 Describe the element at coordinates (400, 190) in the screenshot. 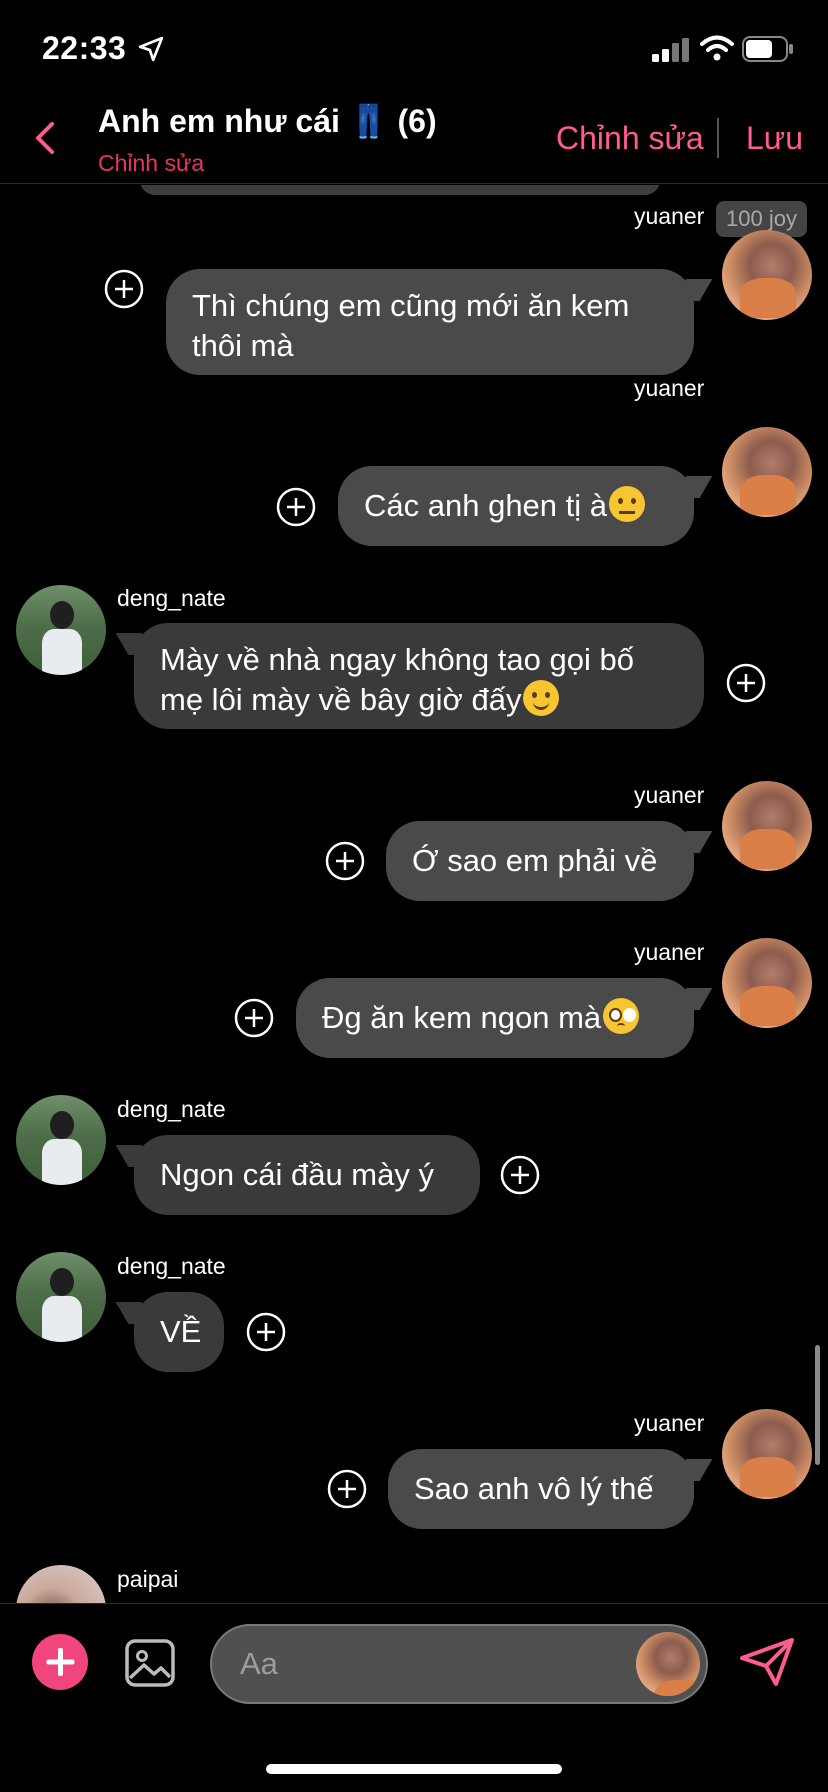

I see `message-bubble-partial` at that location.